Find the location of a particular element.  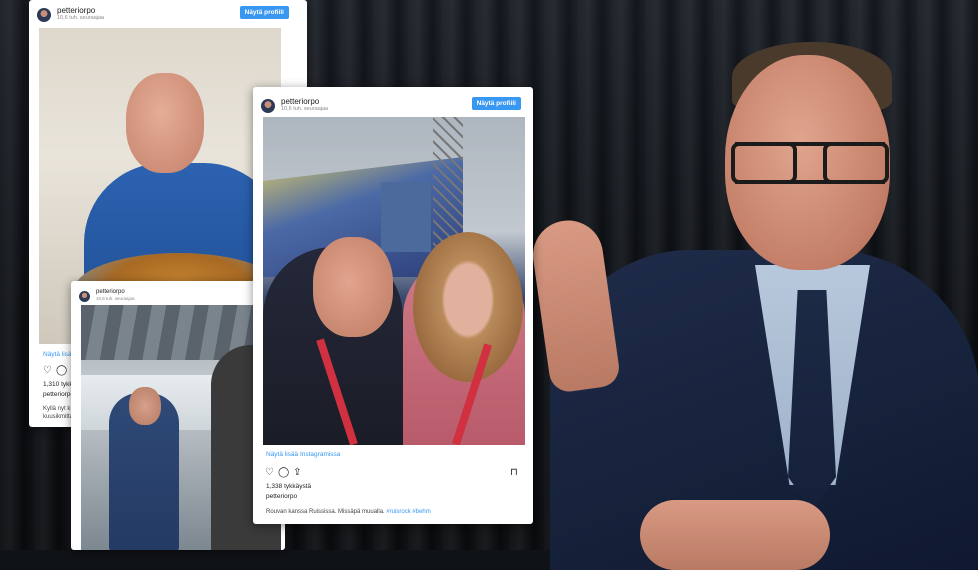

share-icon: ⇪ is located at coordinates (299, 472).